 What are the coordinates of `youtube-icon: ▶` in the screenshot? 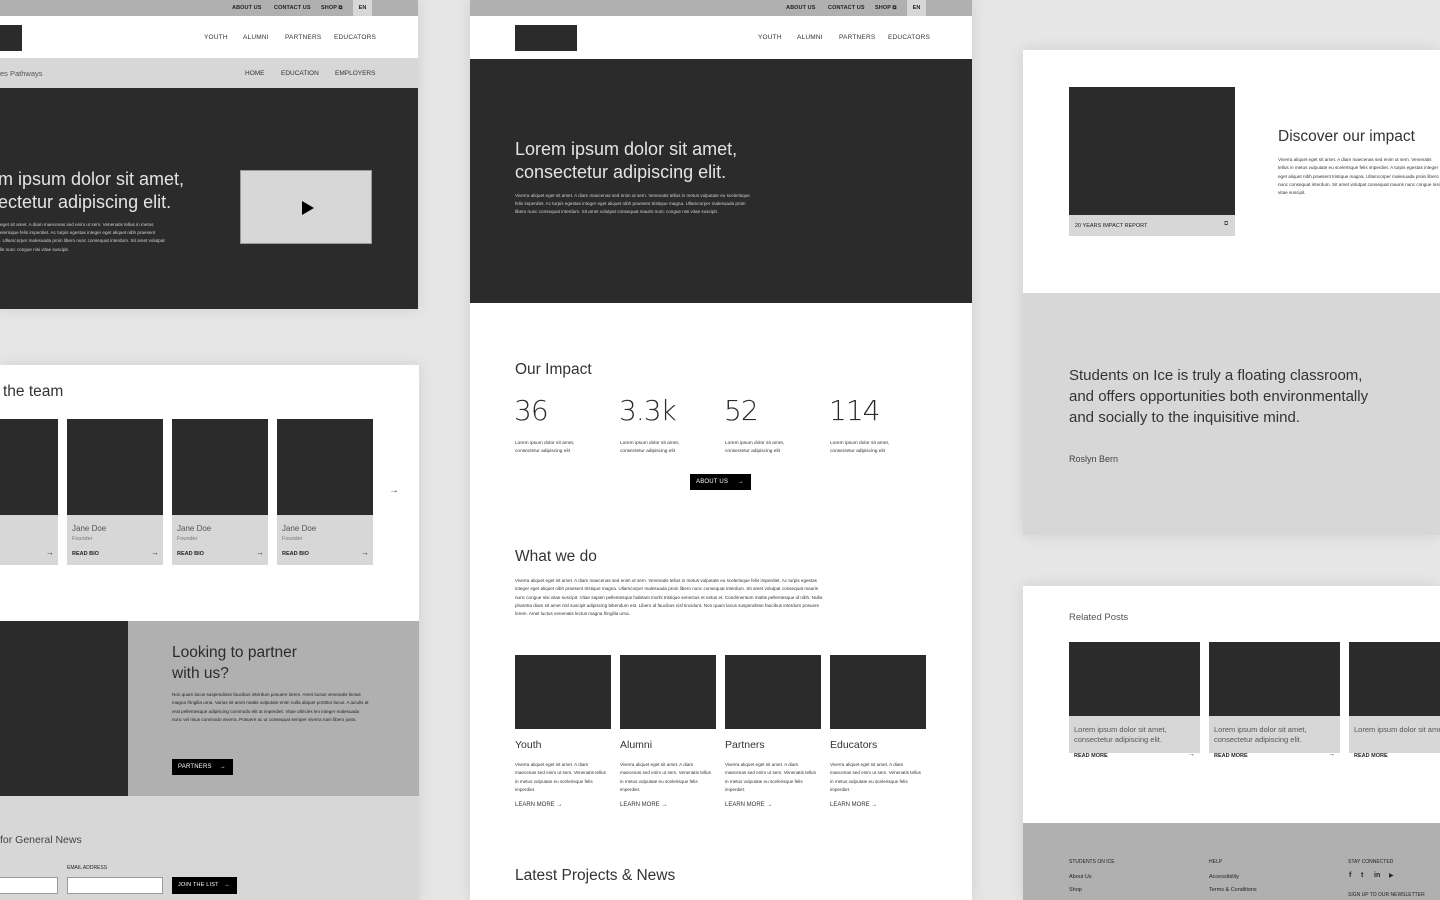 It's located at (1391, 875).